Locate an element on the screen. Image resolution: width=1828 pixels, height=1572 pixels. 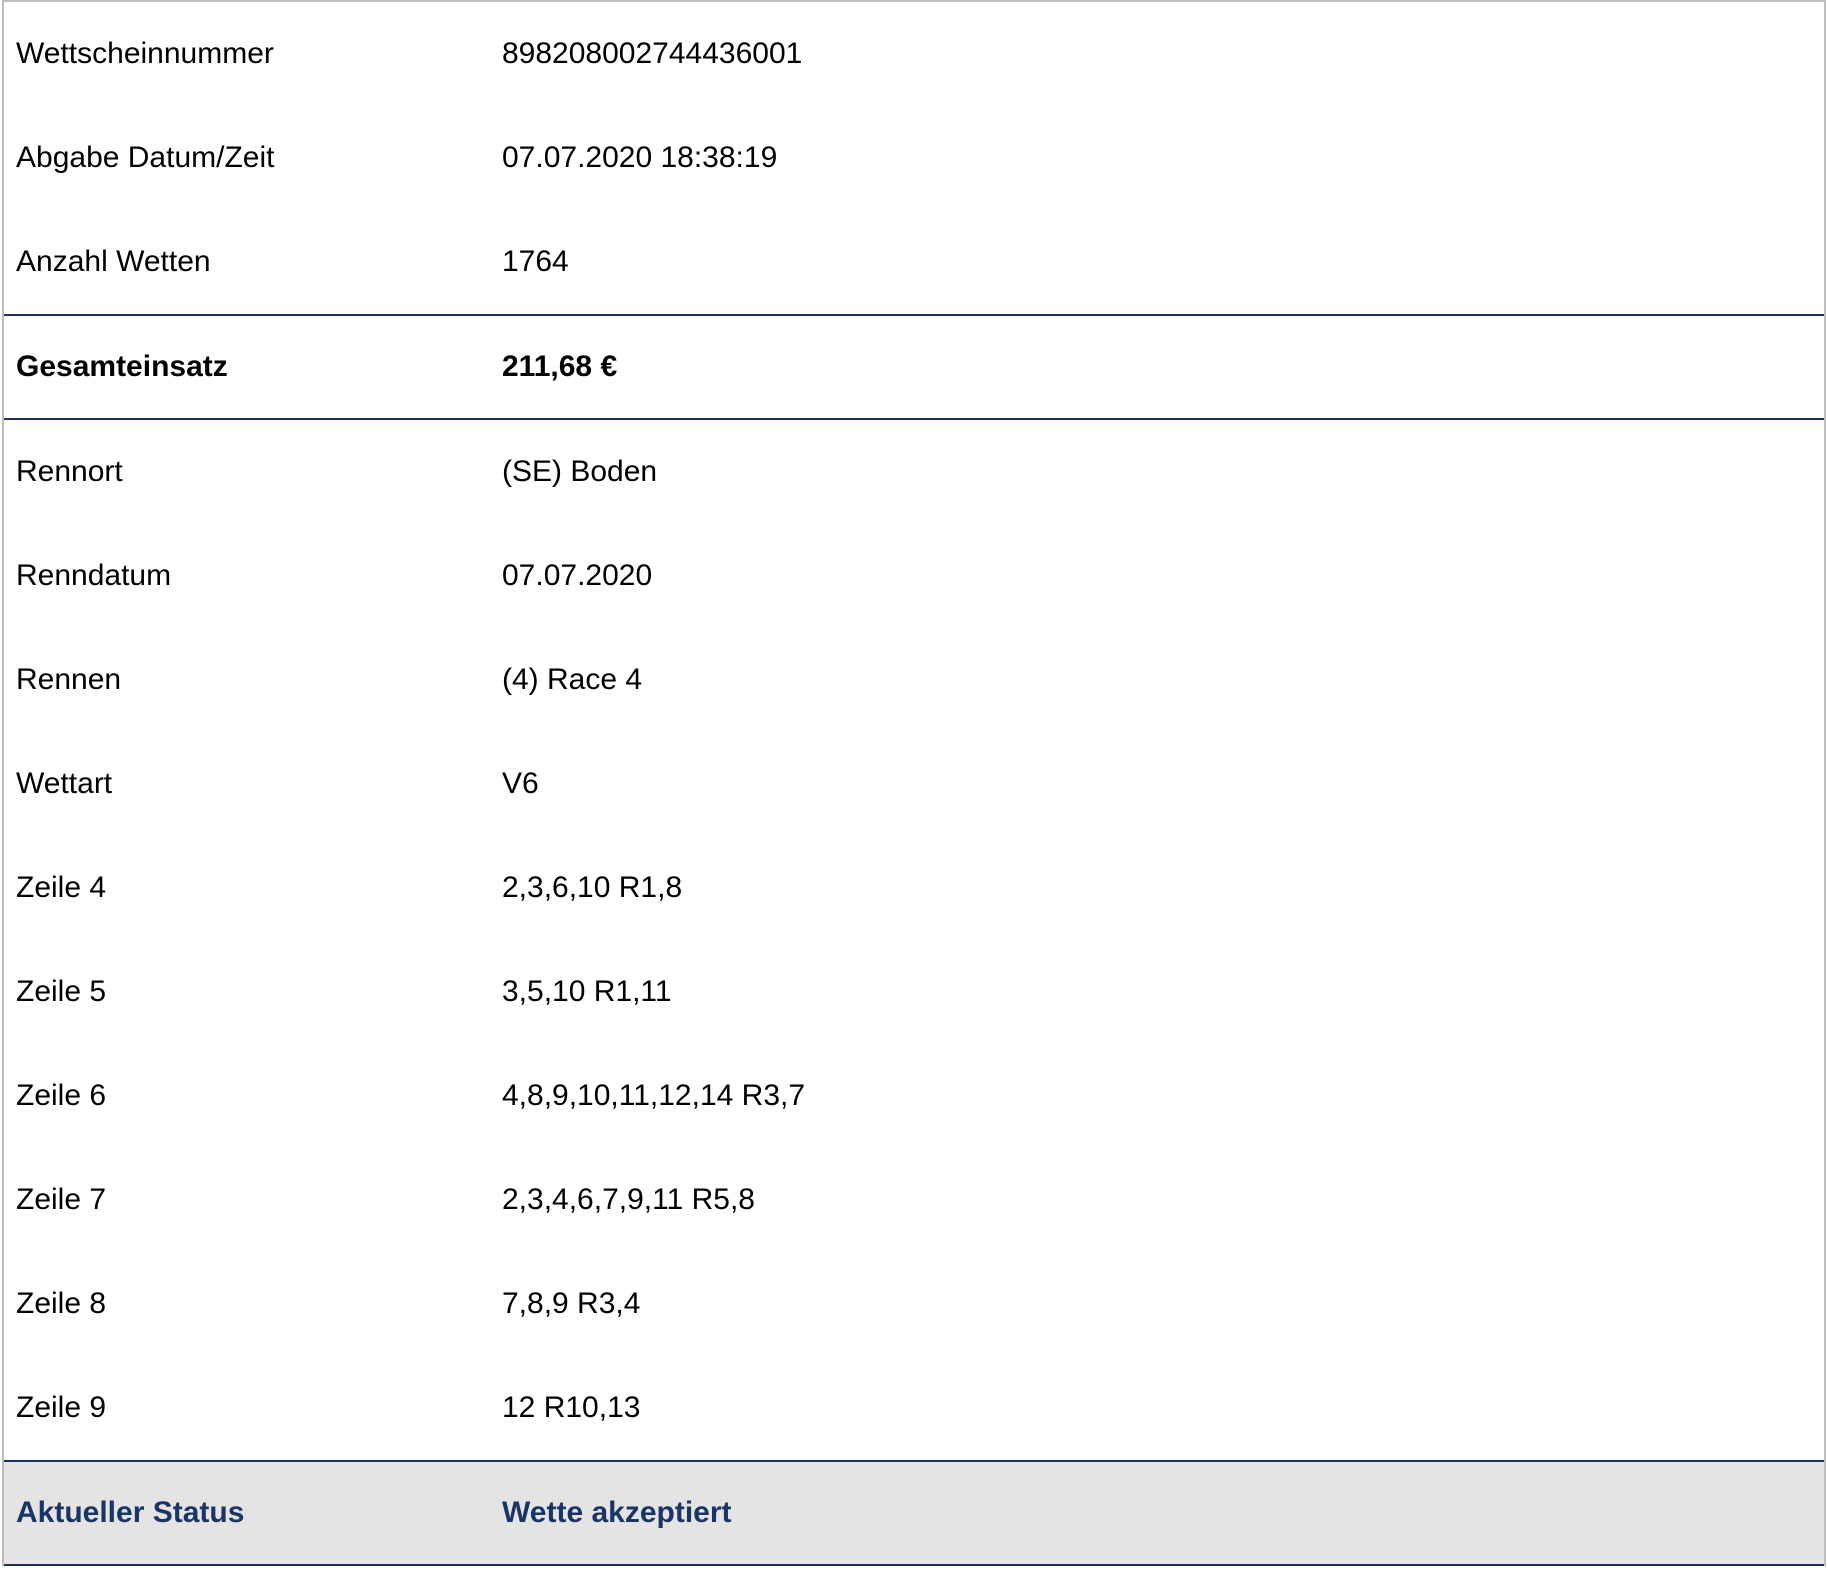
row-label: Zeile 5 is located at coordinates (61, 991).